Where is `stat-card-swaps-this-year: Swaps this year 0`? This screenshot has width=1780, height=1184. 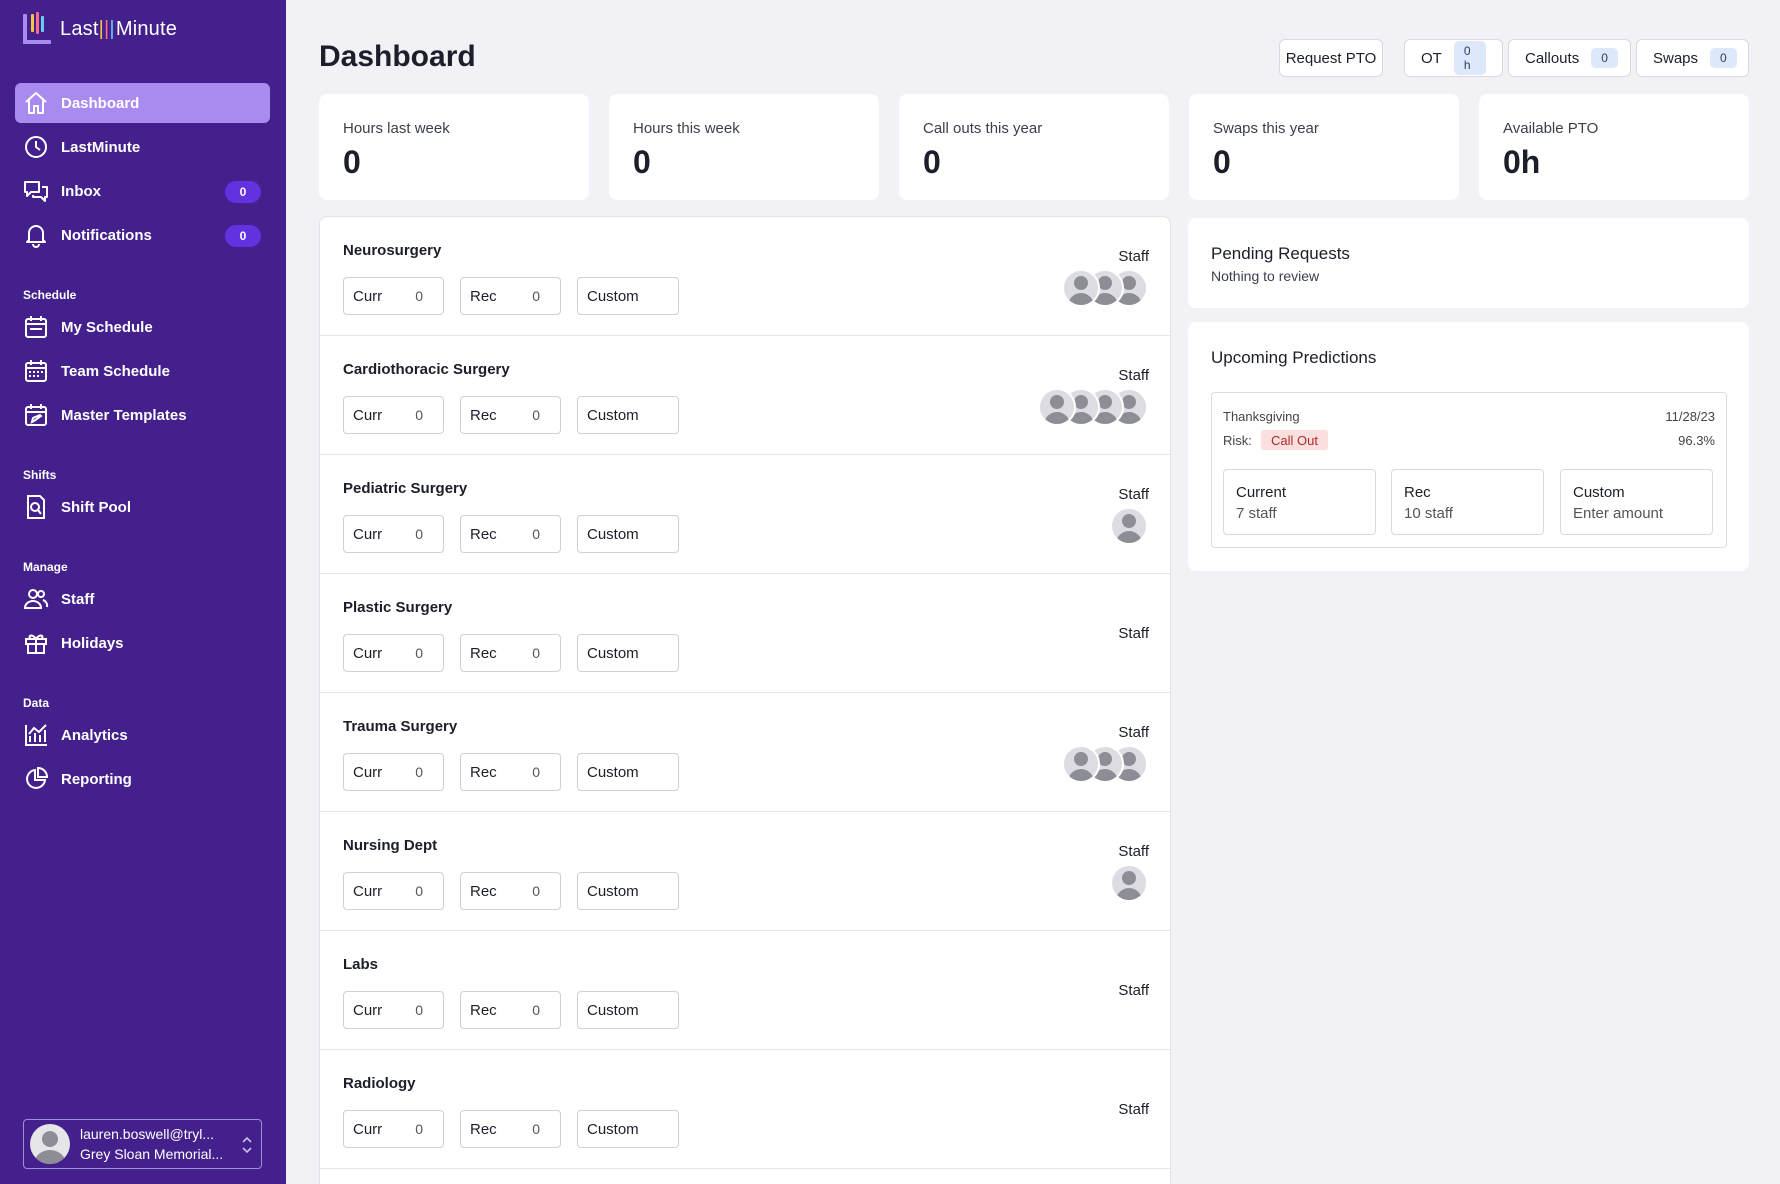
stat-card-swaps-this-year: Swaps this year 0 is located at coordinates (1324, 147).